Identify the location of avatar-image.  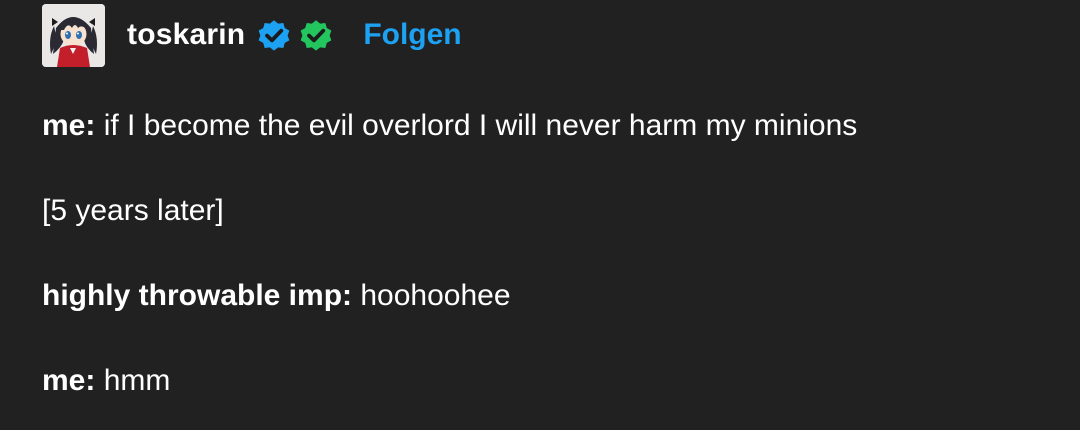
(73, 35).